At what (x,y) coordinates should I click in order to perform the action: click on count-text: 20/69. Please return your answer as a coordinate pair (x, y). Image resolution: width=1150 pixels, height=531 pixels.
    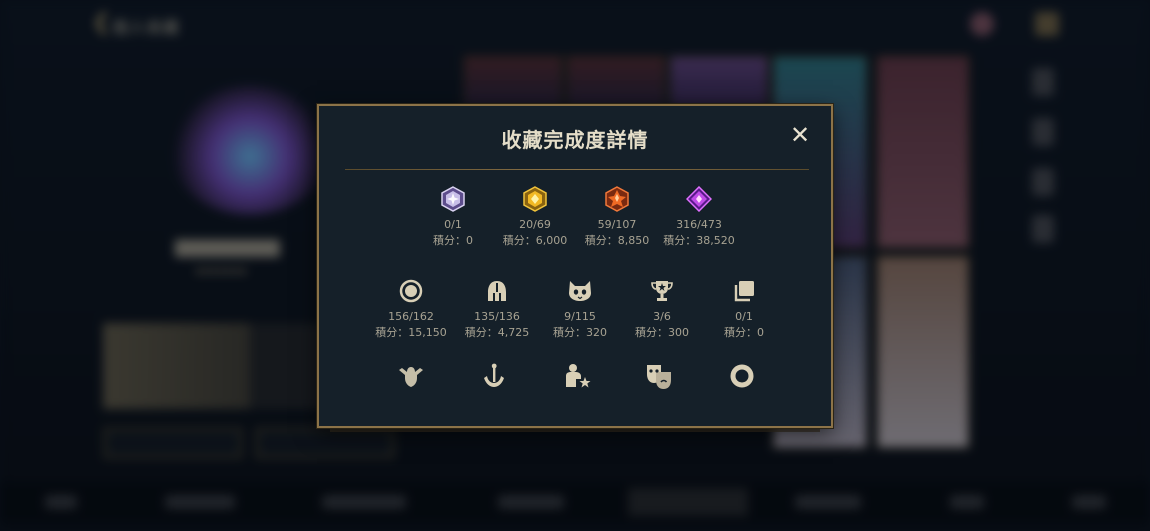
    Looking at the image, I should click on (535, 224).